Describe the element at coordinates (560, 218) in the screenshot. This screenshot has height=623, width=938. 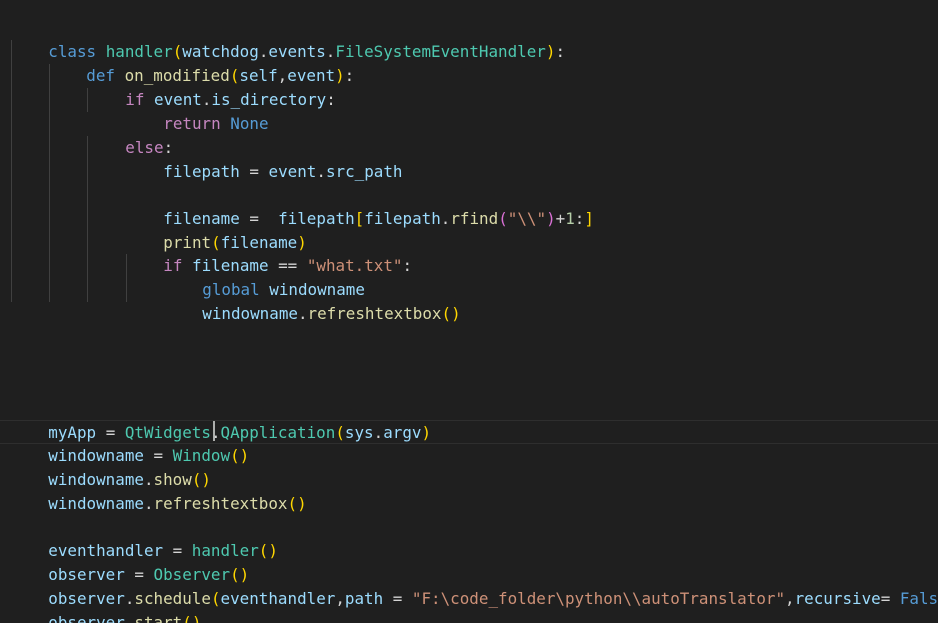
I see `operator: +` at that location.